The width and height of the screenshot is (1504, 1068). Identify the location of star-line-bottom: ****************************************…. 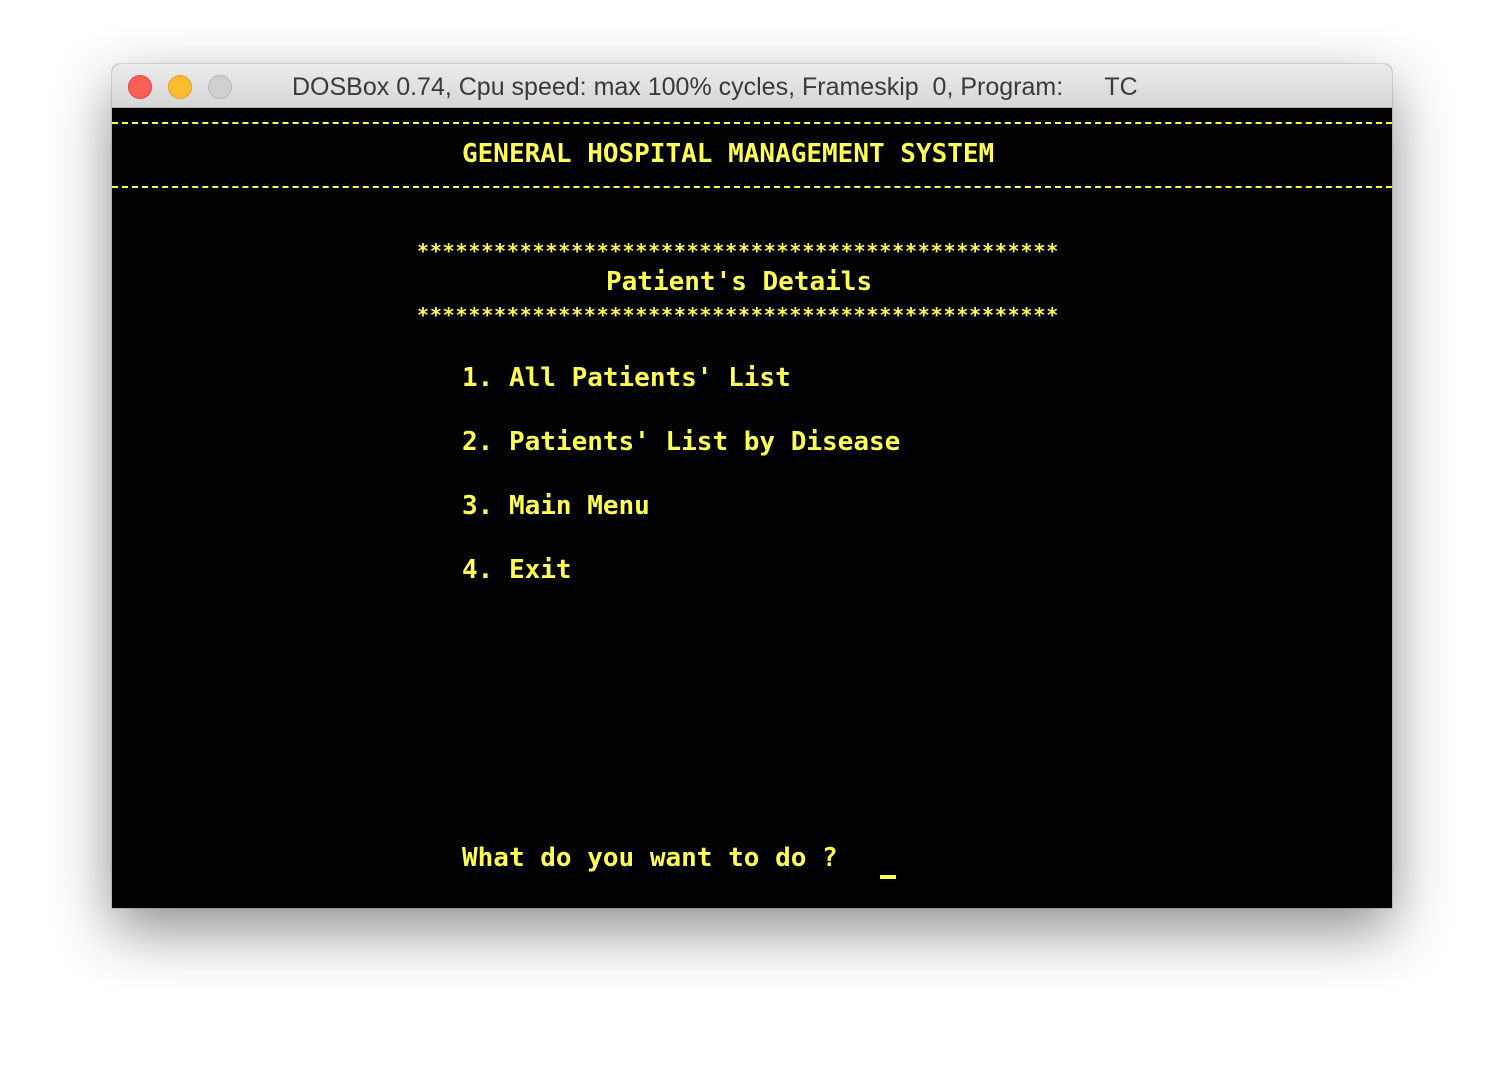
(737, 315).